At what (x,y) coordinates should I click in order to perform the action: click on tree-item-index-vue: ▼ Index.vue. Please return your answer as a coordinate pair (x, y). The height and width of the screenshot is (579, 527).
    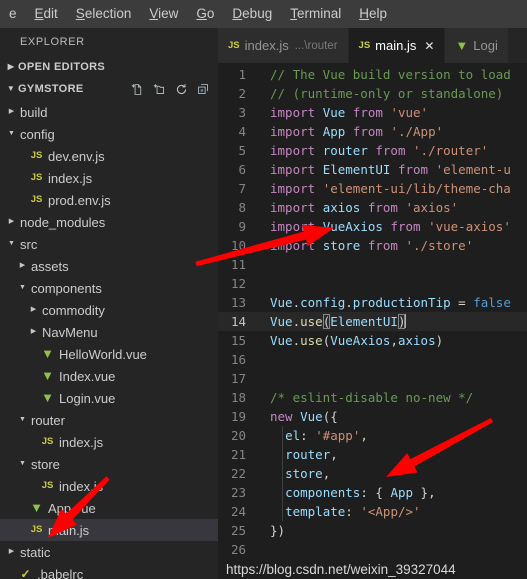
    Looking at the image, I should click on (109, 376).